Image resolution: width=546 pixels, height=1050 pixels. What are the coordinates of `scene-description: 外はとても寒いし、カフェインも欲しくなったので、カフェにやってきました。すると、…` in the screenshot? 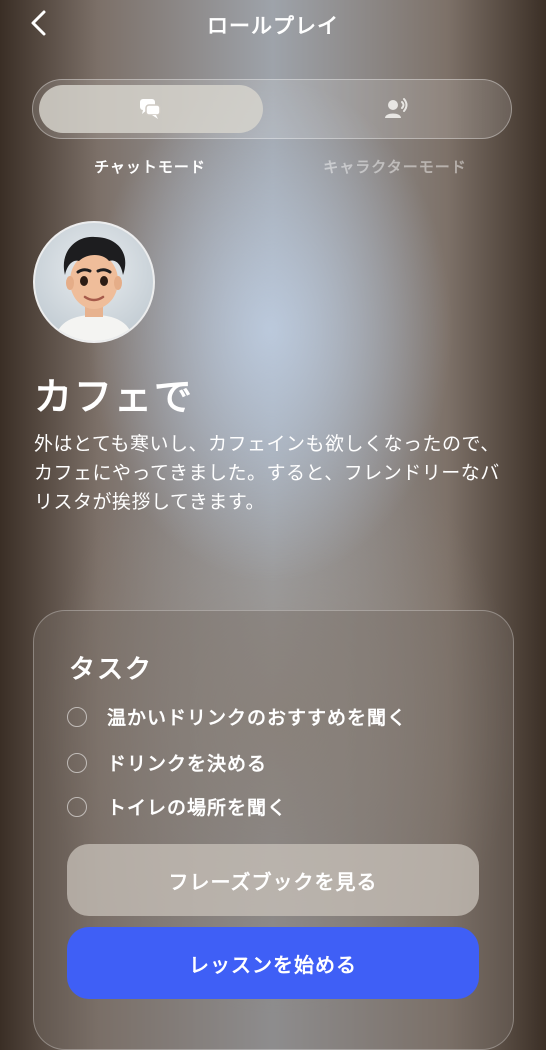 It's located at (267, 473).